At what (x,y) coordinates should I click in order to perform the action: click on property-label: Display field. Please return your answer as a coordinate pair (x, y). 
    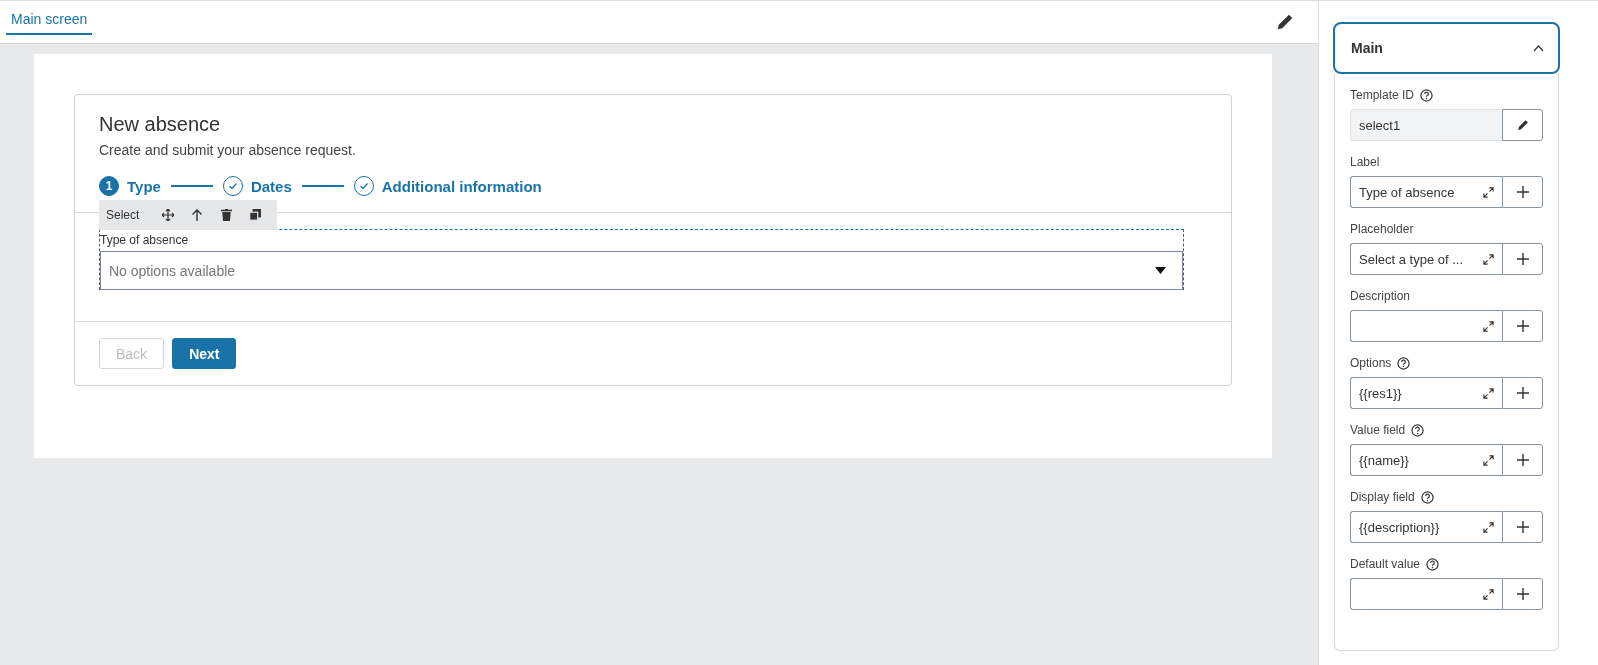
    Looking at the image, I should click on (1382, 497).